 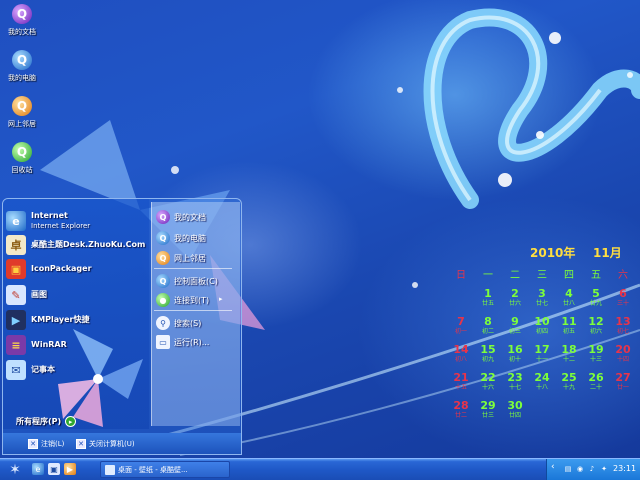 I want to click on calendar-day: 18 十二, so click(x=569, y=354).